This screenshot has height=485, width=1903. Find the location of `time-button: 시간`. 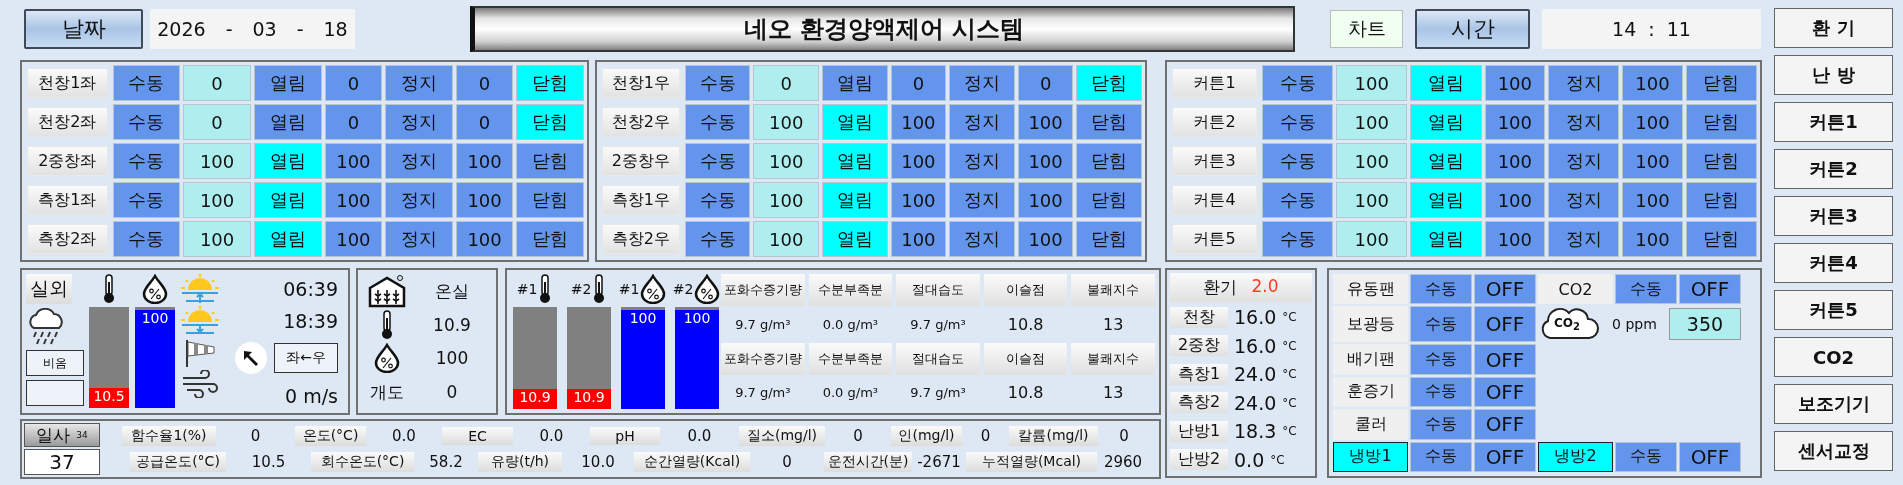

time-button: 시간 is located at coordinates (1472, 29).